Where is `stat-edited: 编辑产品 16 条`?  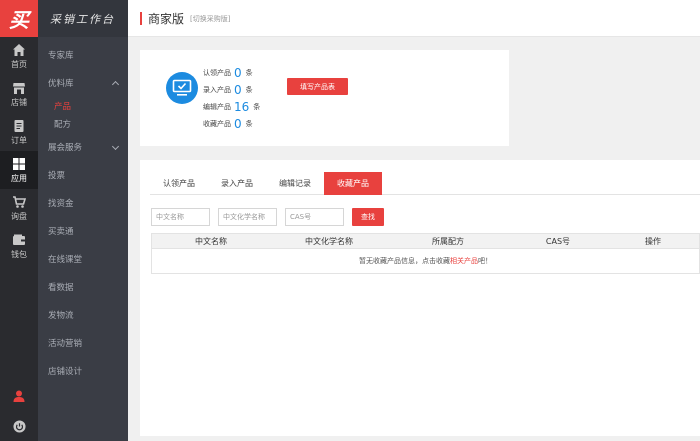
stat-edited: 编辑产品 16 条 is located at coordinates (231, 106).